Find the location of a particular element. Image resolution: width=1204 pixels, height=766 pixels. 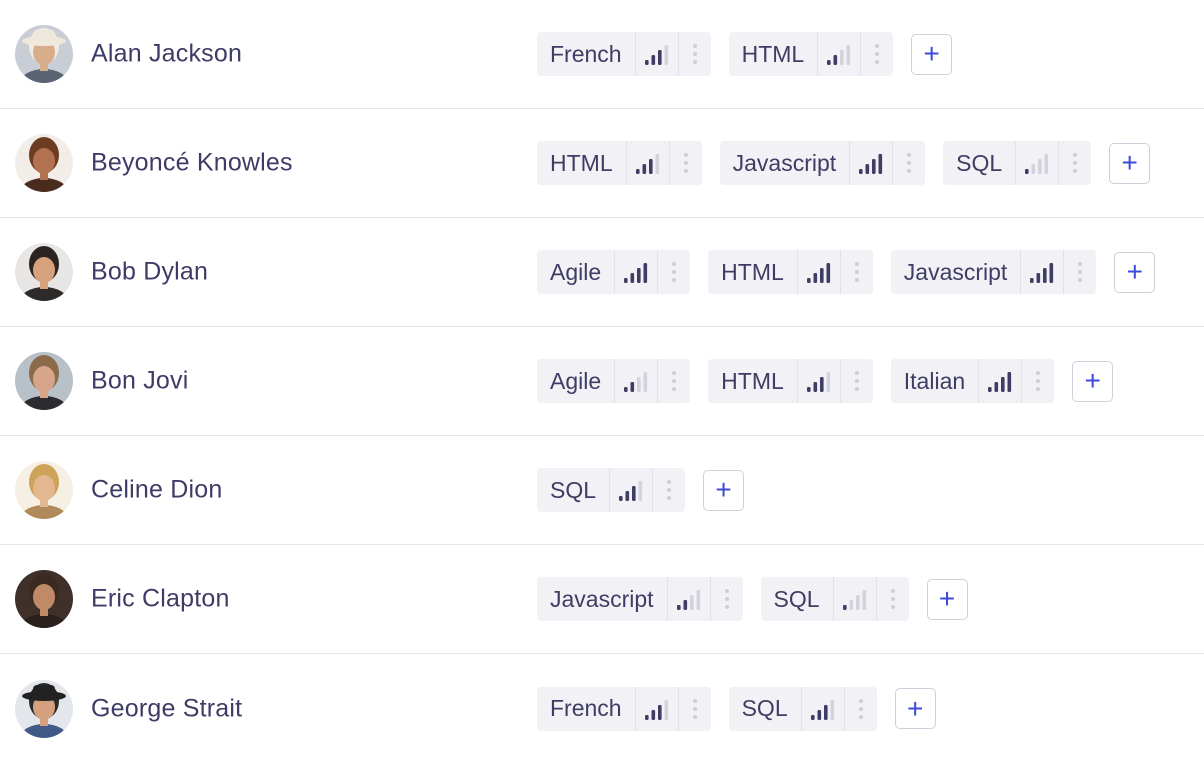

person-name: Beyoncé Knowles is located at coordinates (192, 163).